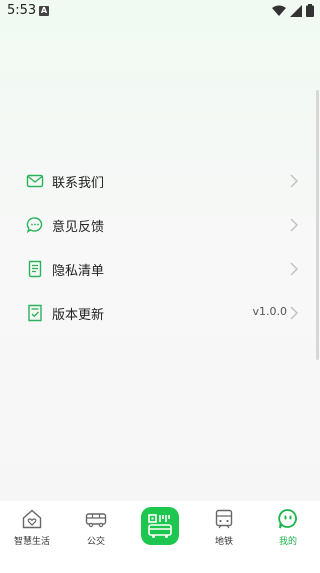 Image resolution: width=320 pixels, height=573 pixels. I want to click on tab-label: 智慧生活, so click(31, 542).